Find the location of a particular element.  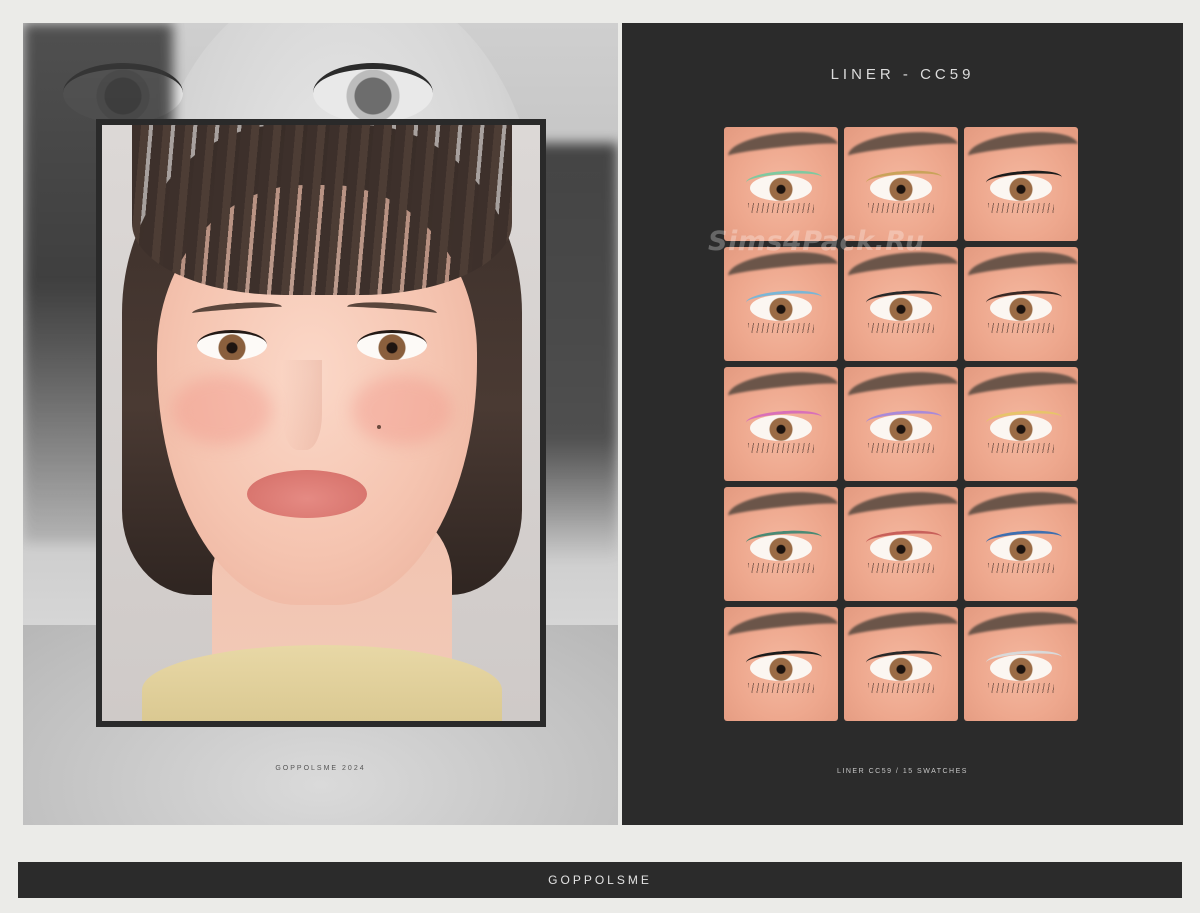

background-eye-right is located at coordinates (373, 93).